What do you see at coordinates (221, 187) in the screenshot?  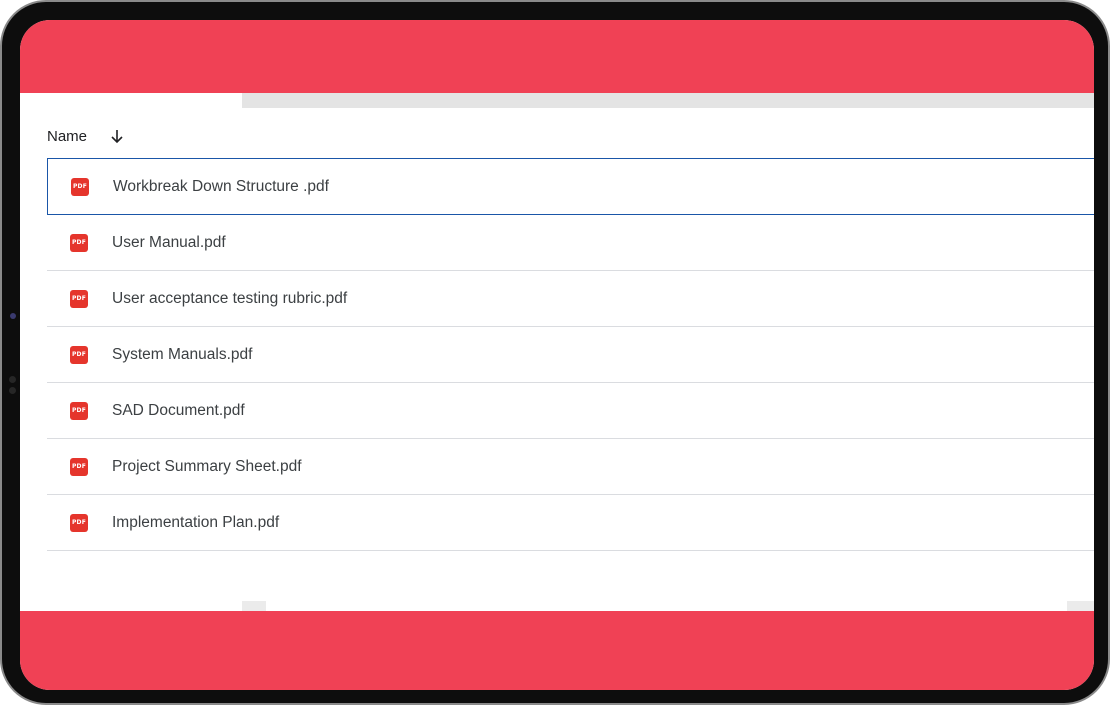 I see `file-name: Workbreak Down Structure .pdf` at bounding box center [221, 187].